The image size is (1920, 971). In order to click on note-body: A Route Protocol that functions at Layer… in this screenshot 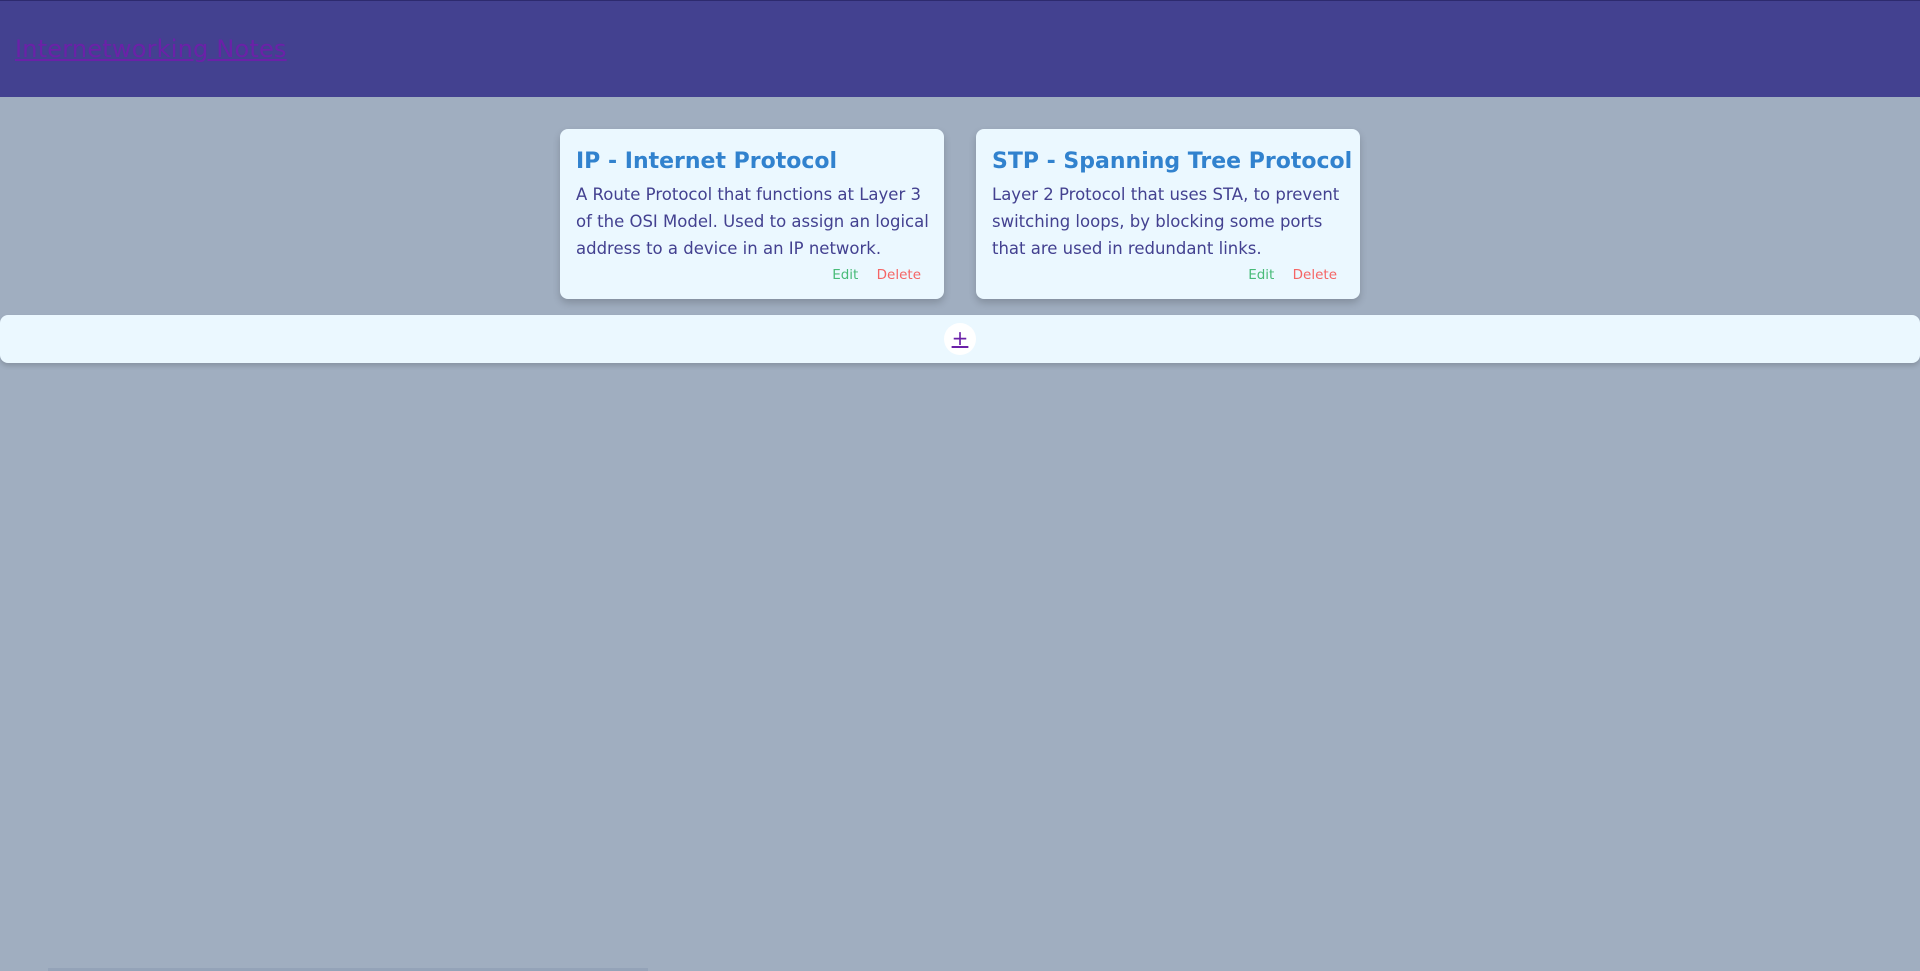, I will do `click(752, 221)`.